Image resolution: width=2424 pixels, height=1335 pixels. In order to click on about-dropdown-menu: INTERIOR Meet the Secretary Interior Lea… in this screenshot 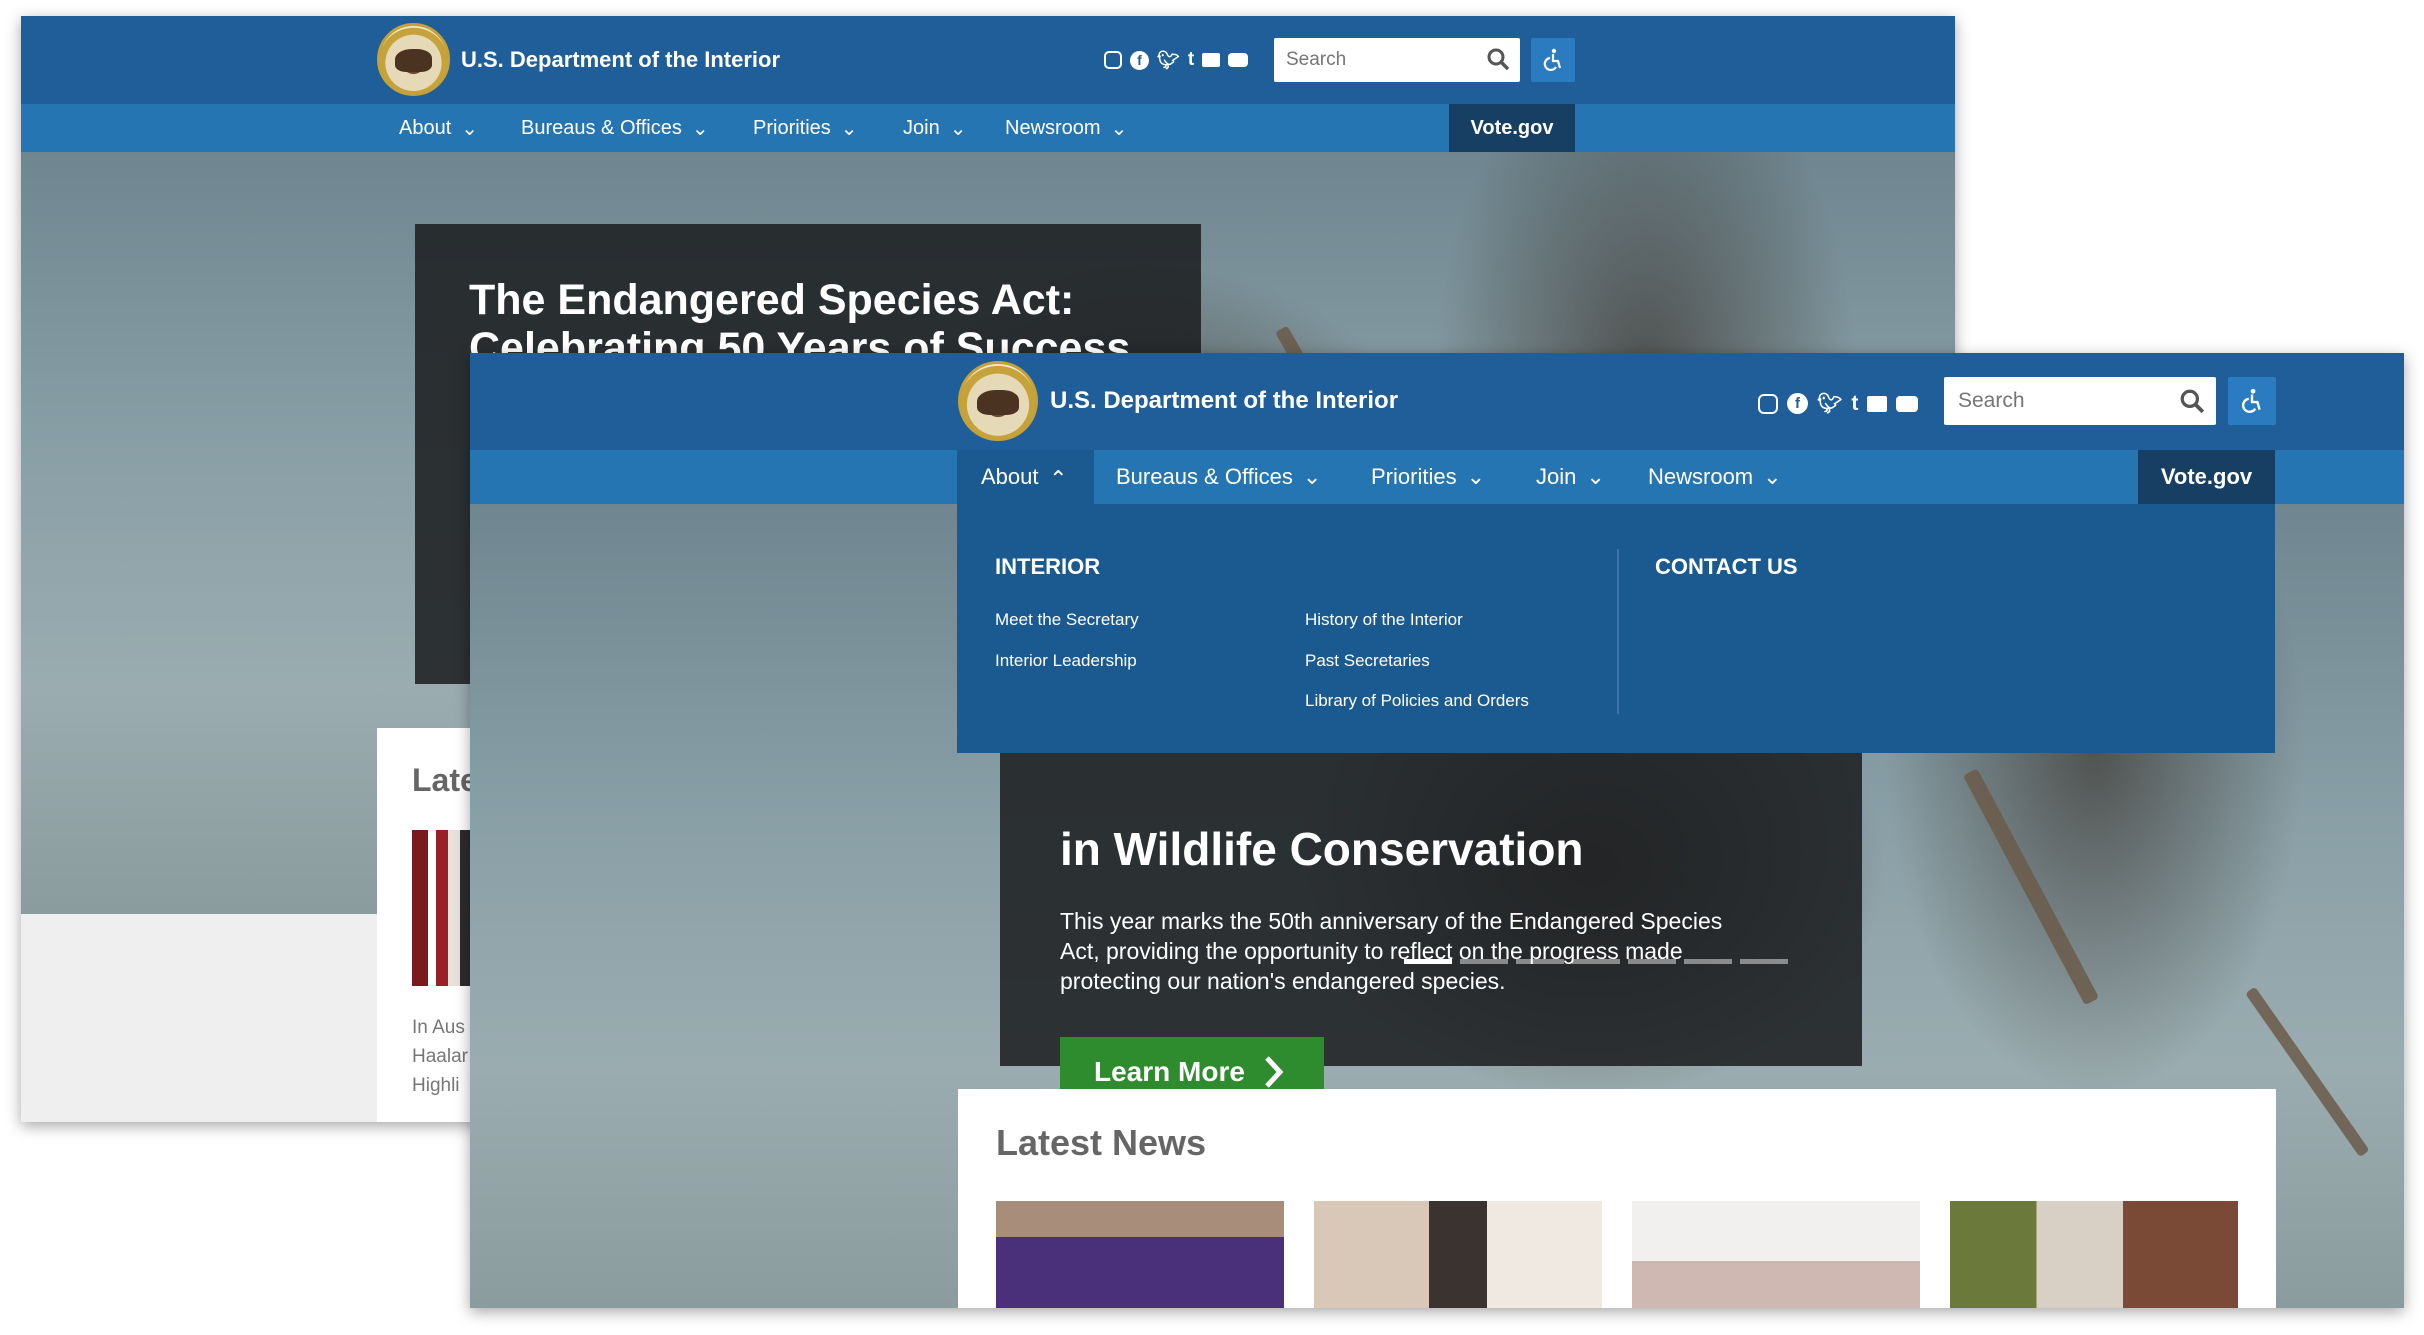, I will do `click(1616, 628)`.